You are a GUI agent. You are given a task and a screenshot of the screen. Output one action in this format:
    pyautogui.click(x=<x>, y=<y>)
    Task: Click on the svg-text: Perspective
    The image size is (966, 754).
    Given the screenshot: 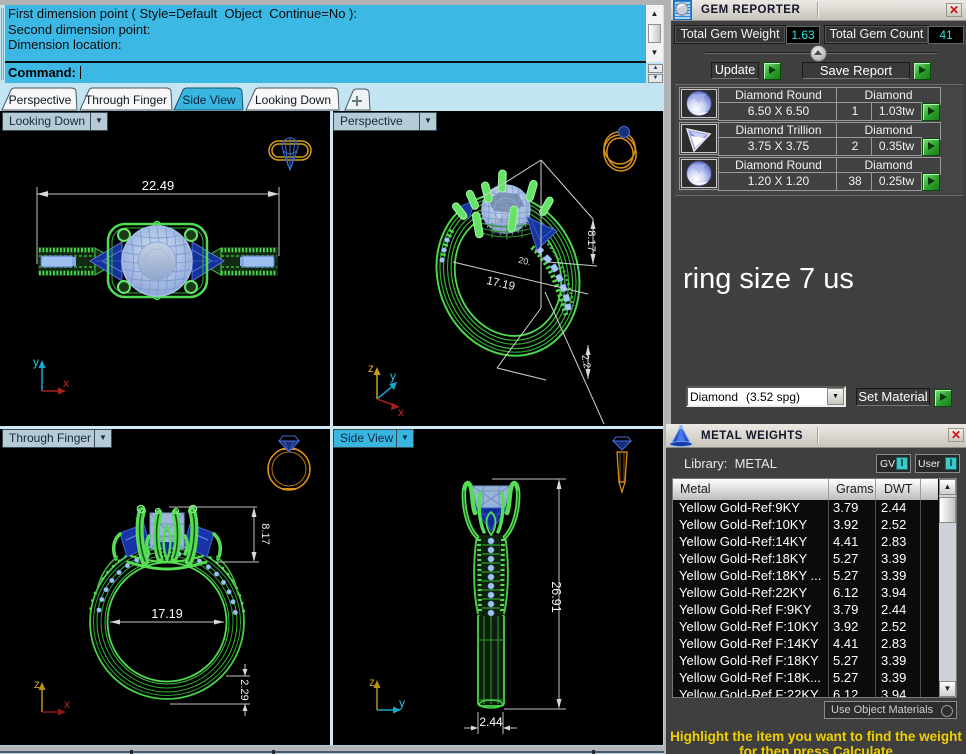 What is the action you would take?
    pyautogui.click(x=40, y=100)
    